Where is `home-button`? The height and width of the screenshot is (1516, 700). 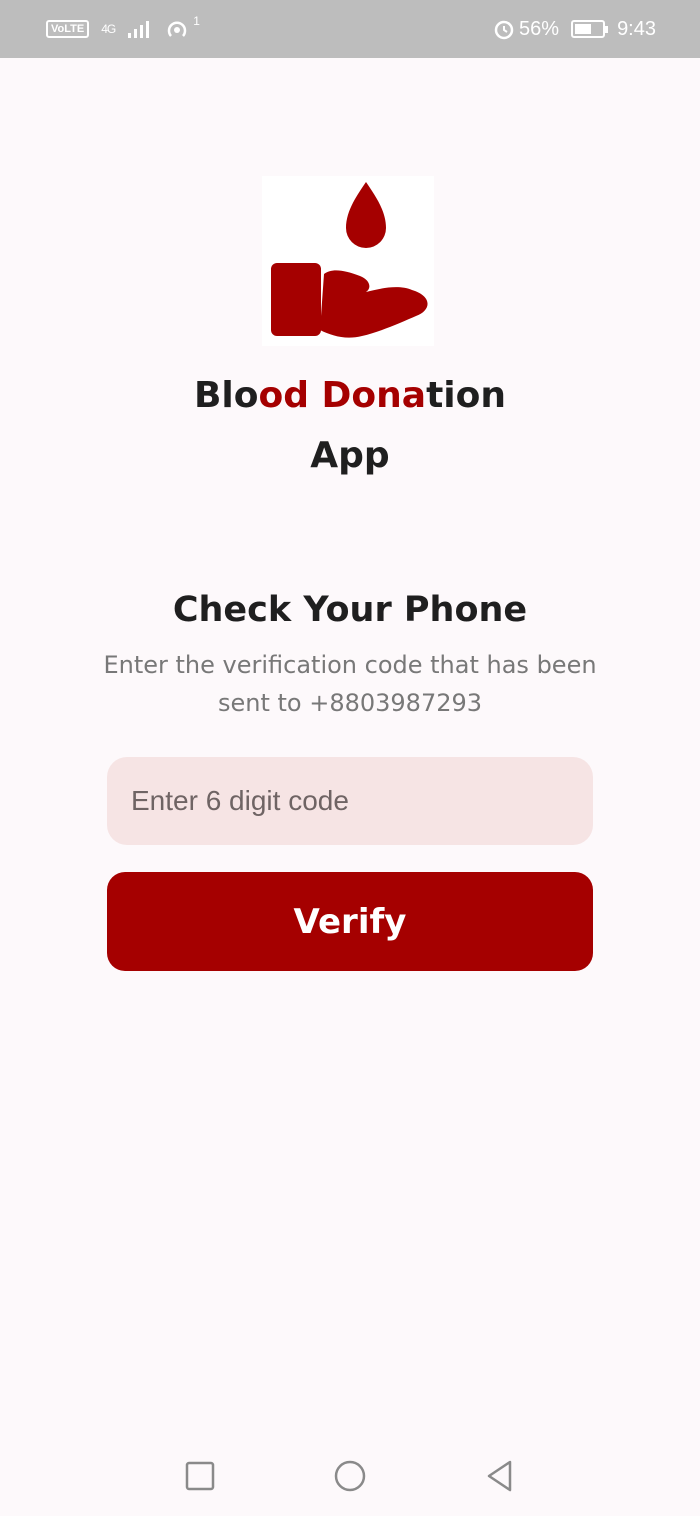
home-button is located at coordinates (350, 1476).